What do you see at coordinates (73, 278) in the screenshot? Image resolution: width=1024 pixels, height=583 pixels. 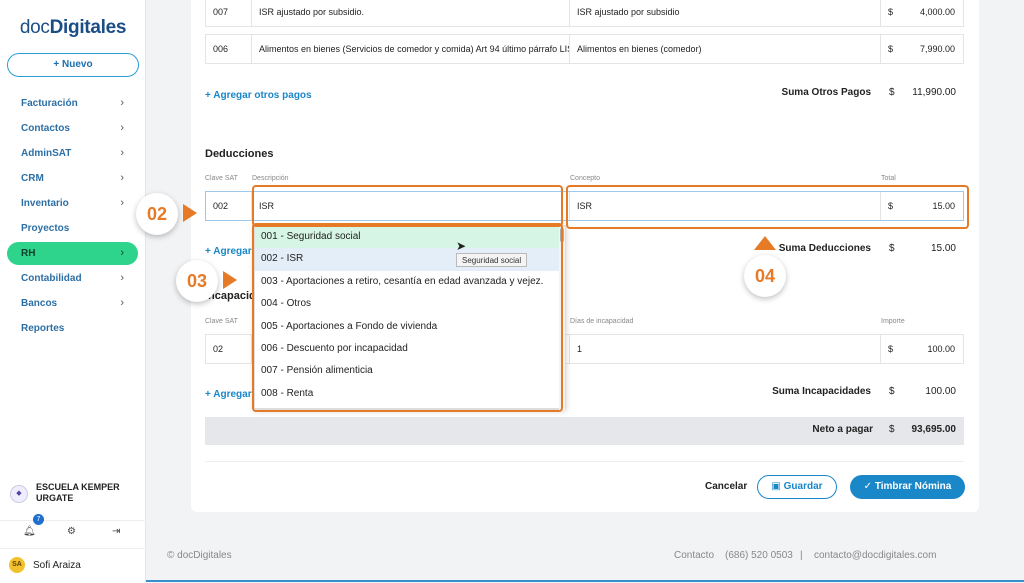 I see `sidebar-item-contabilidad: Contabilidad ›` at bounding box center [73, 278].